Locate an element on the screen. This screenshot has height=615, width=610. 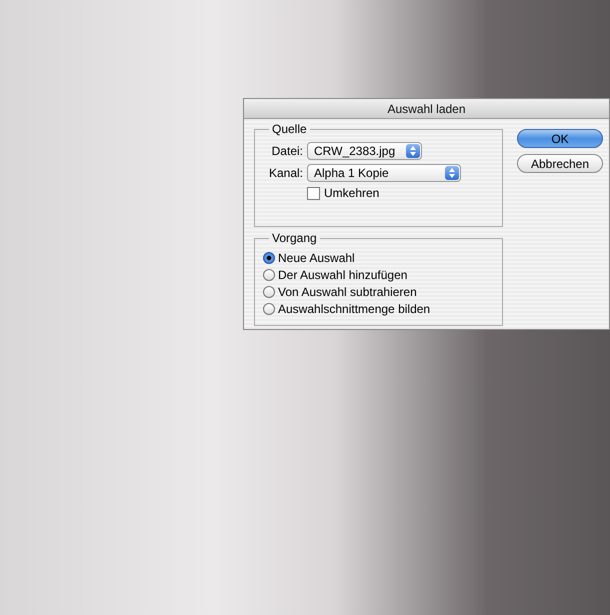
channel-dropdown: Alpha 1 Kopie is located at coordinates (384, 173).